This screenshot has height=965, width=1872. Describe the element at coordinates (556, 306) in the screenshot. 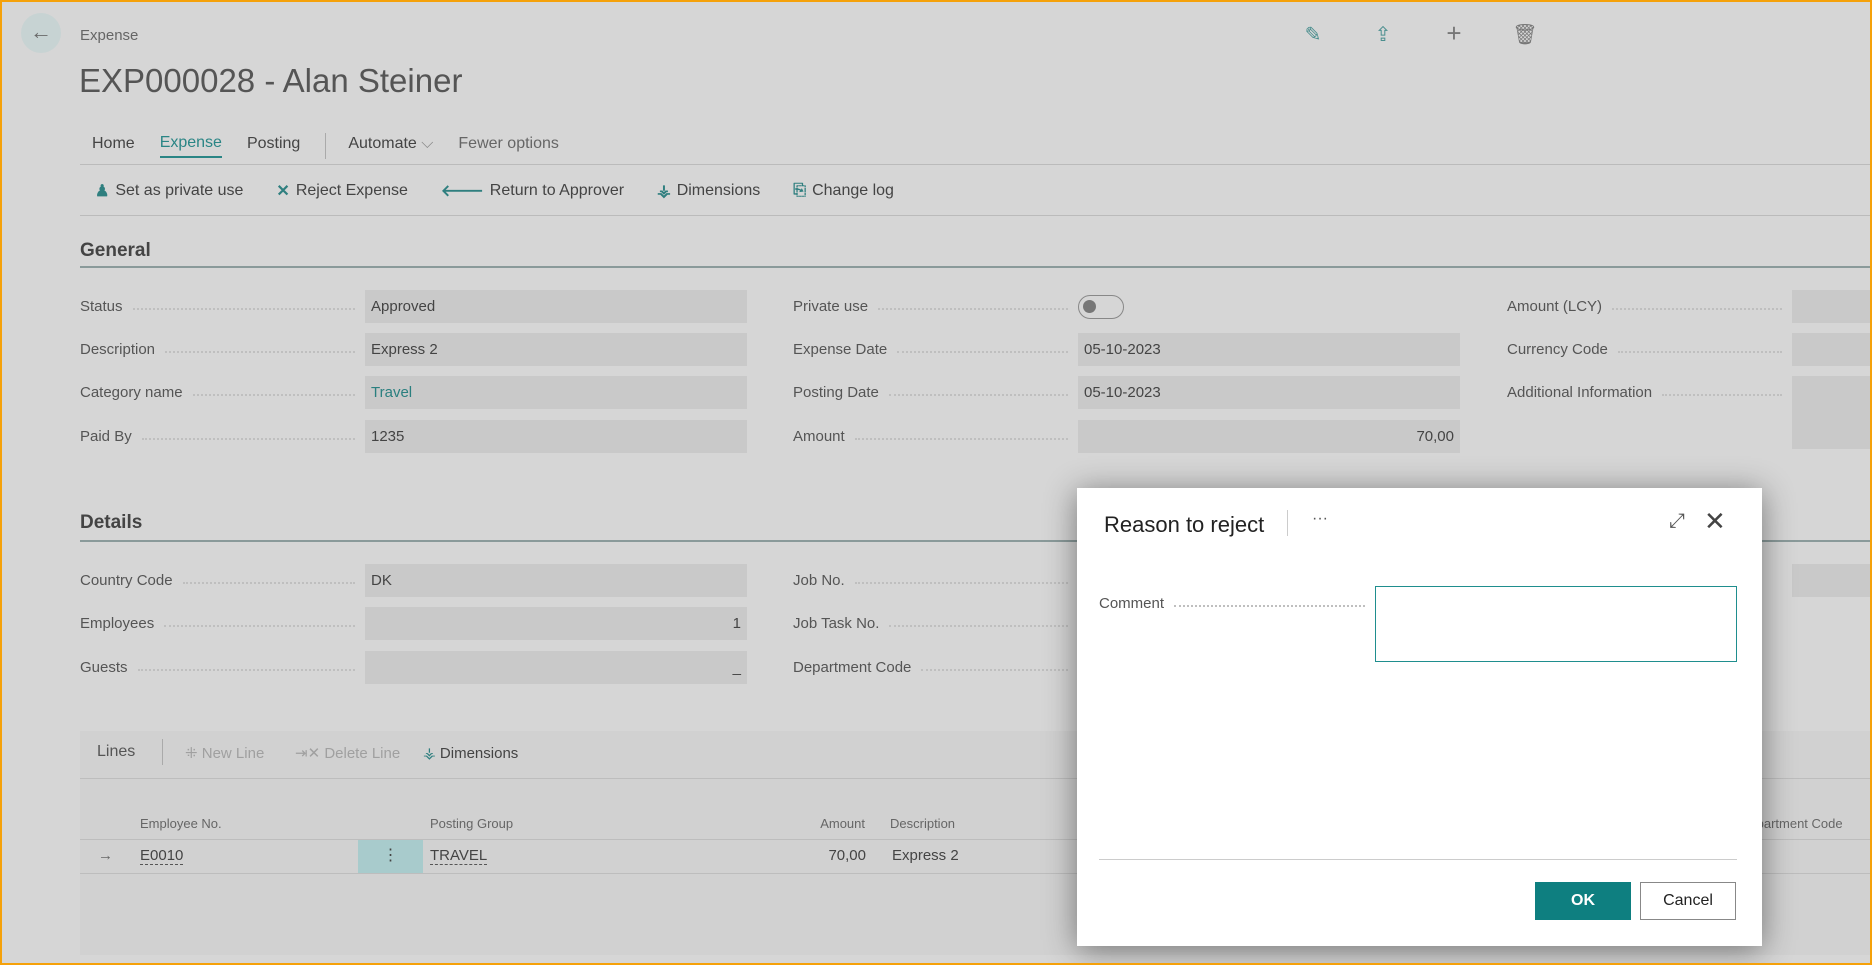

I see `status-field: Approved` at that location.